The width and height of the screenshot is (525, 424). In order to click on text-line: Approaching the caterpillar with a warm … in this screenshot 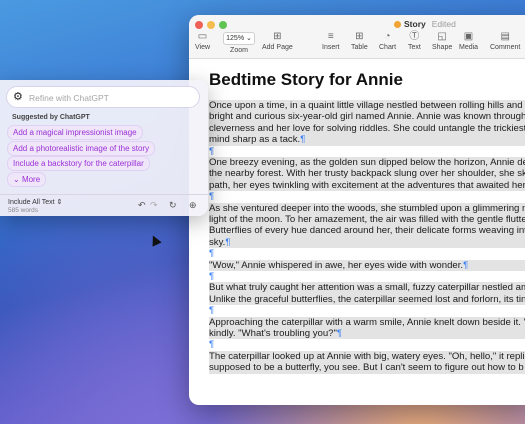, I will do `click(367, 322)`.